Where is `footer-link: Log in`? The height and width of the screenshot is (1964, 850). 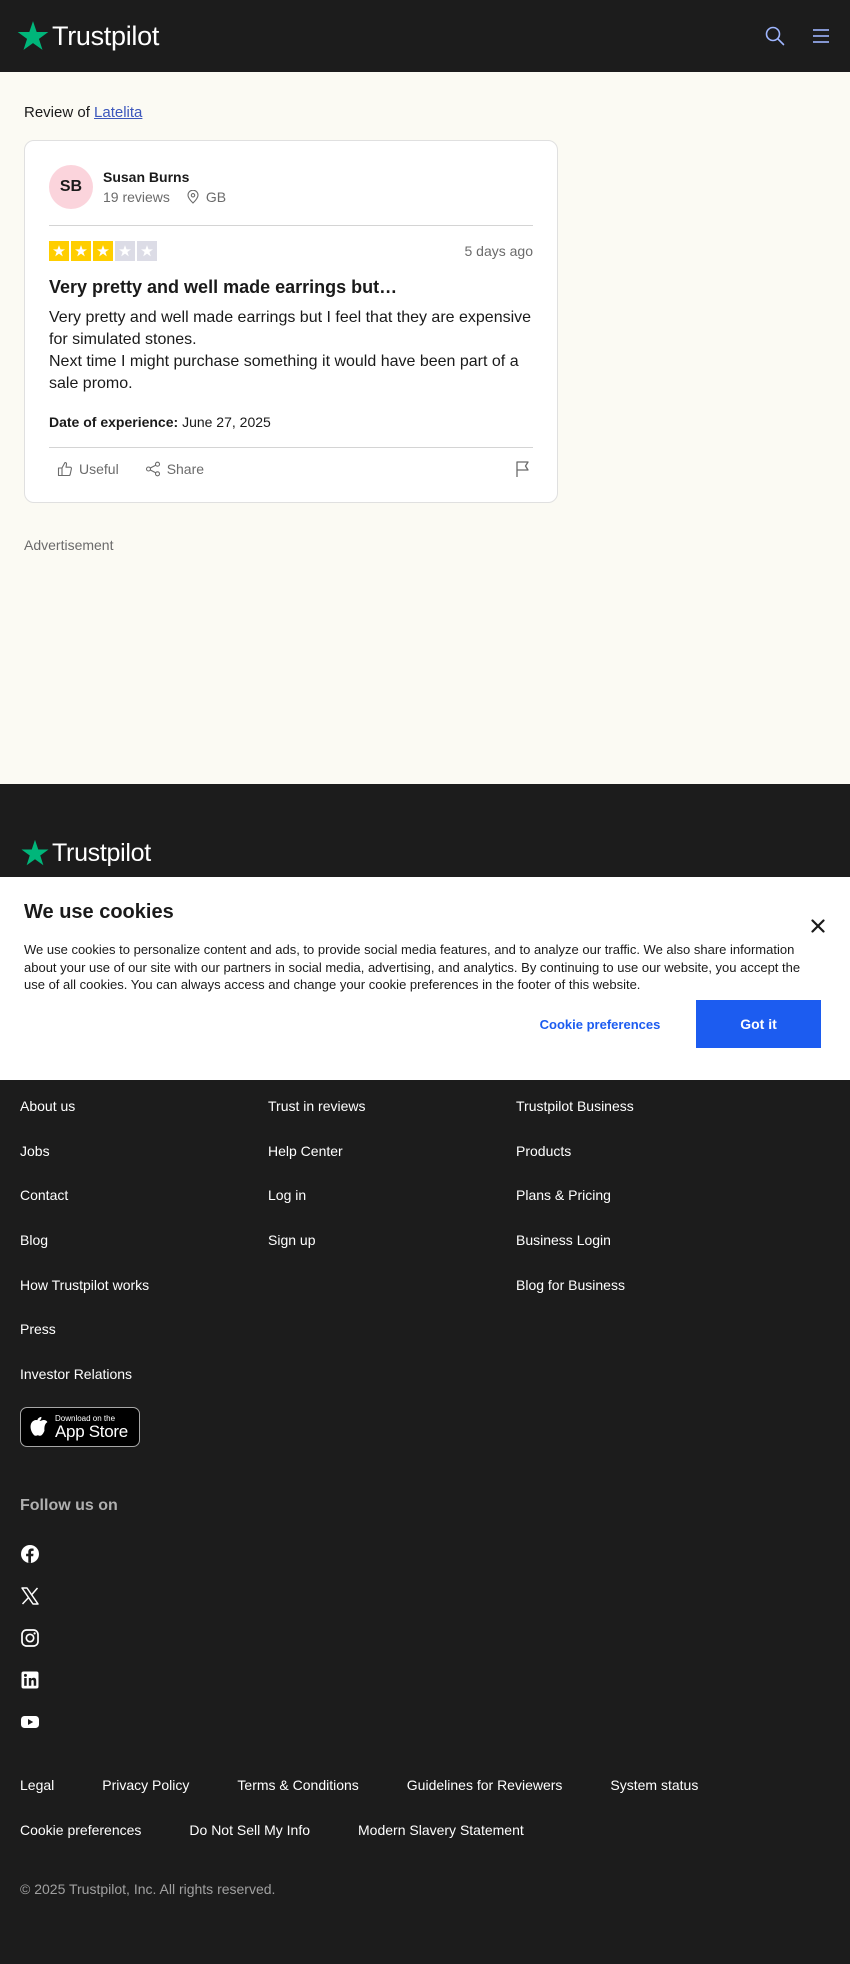
footer-link: Log in is located at coordinates (317, 1208).